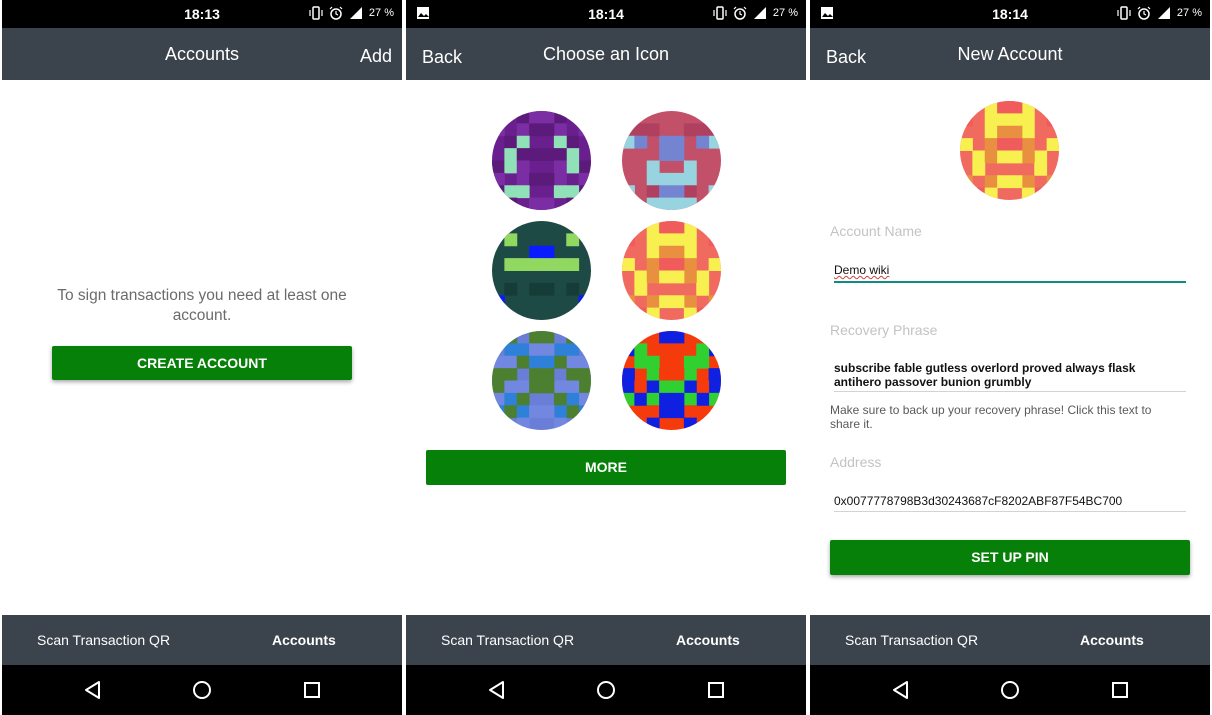 This screenshot has width=1212, height=715. I want to click on identicon-blue-olive-icon, so click(541, 380).